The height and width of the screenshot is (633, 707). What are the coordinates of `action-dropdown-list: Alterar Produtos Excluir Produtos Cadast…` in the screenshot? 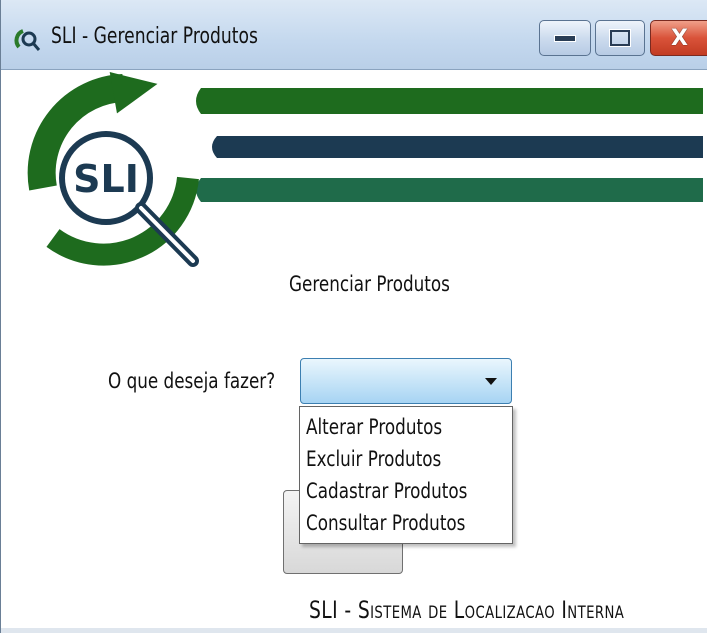 It's located at (406, 475).